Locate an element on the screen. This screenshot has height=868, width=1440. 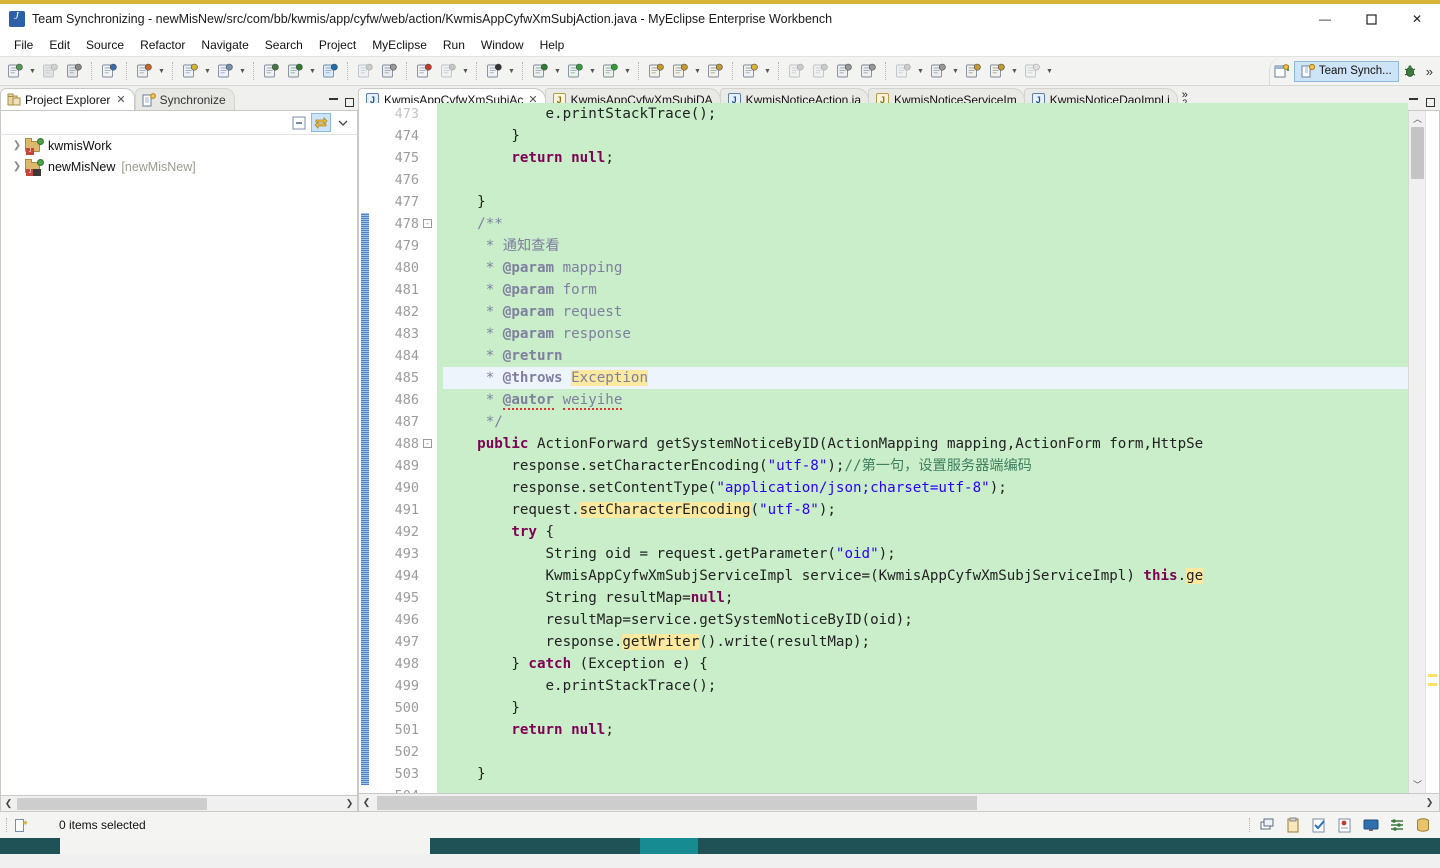
export-icon is located at coordinates (365, 71).